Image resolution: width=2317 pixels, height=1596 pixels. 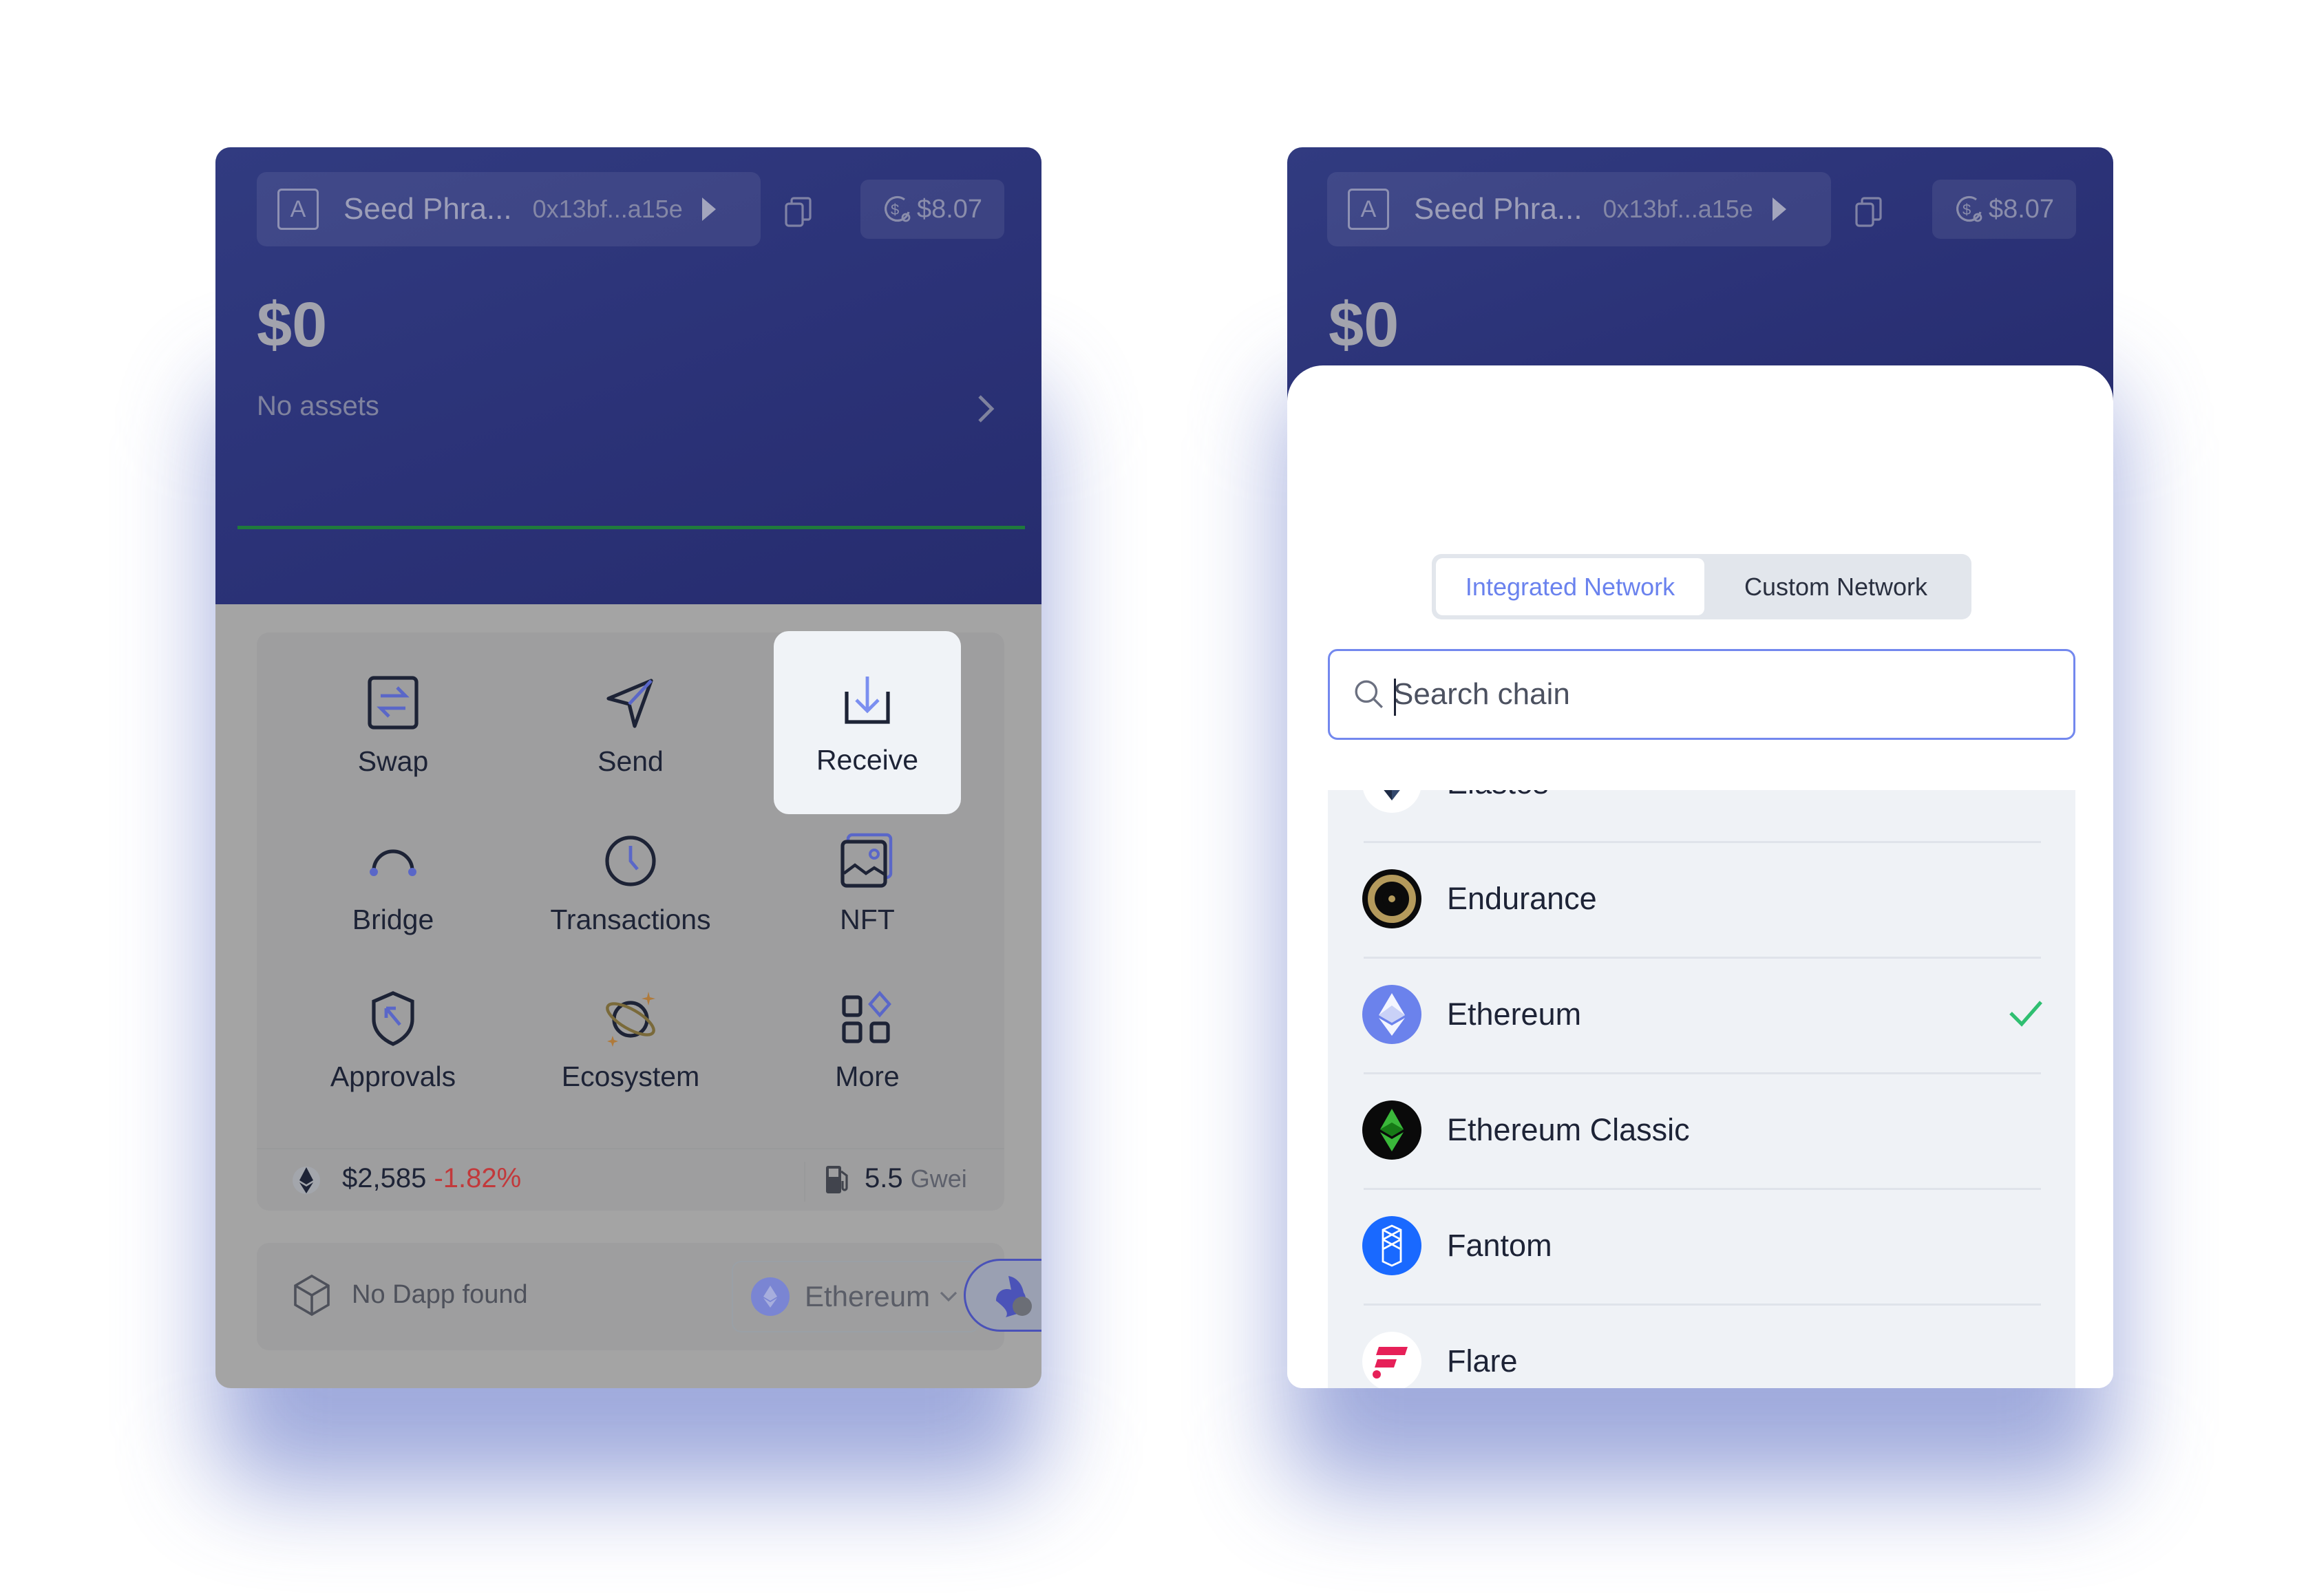 I want to click on elastos-icon, so click(x=1391, y=801).